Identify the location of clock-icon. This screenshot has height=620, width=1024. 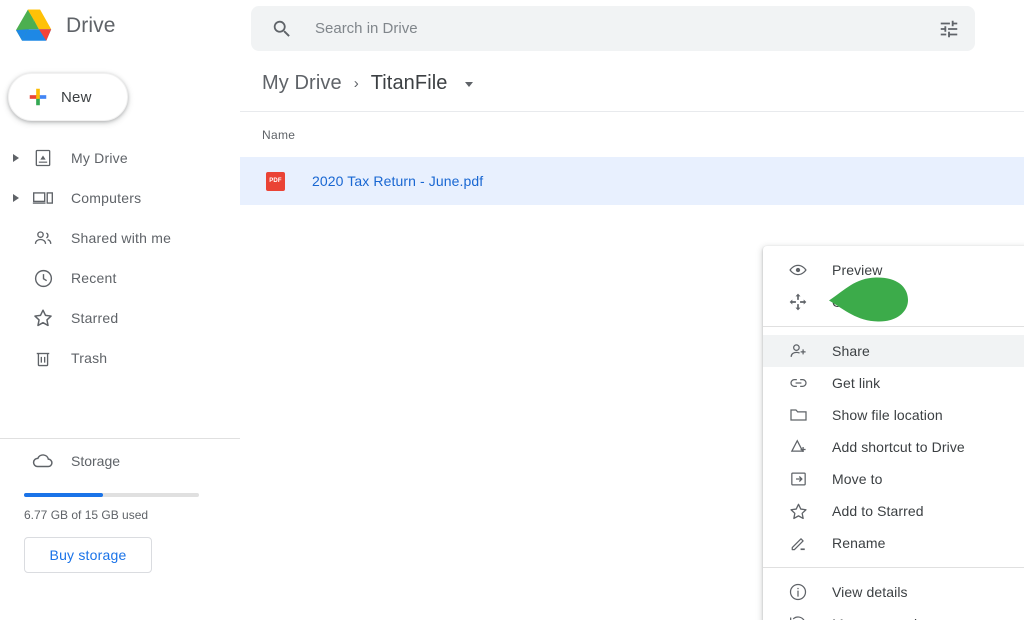
(43, 278).